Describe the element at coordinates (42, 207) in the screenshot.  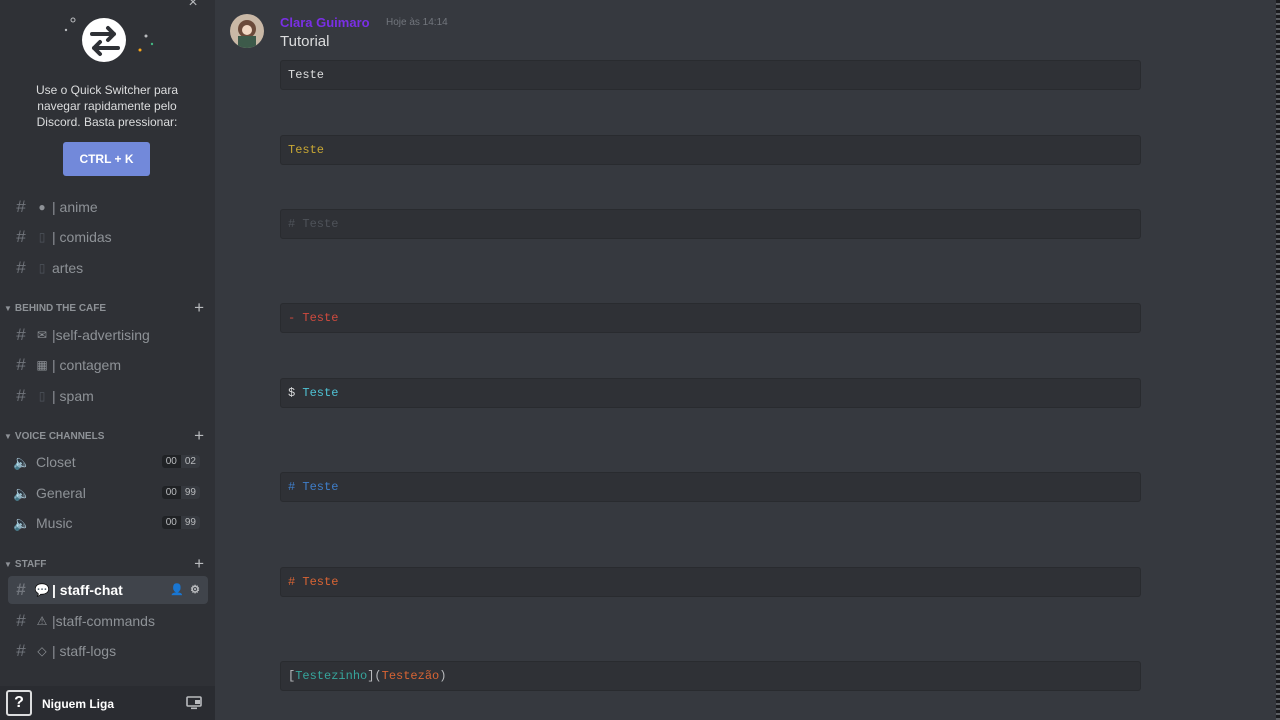
I see `channel-emoji: ●` at that location.